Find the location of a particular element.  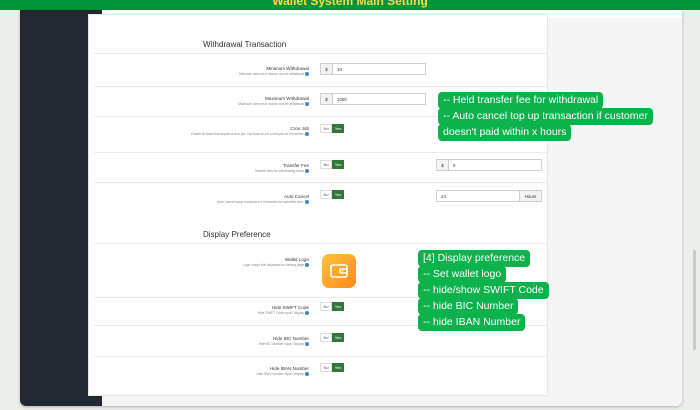

transfer-fee-desc: Transfer fees for withdrawing funds is located at coordinates (206, 171).